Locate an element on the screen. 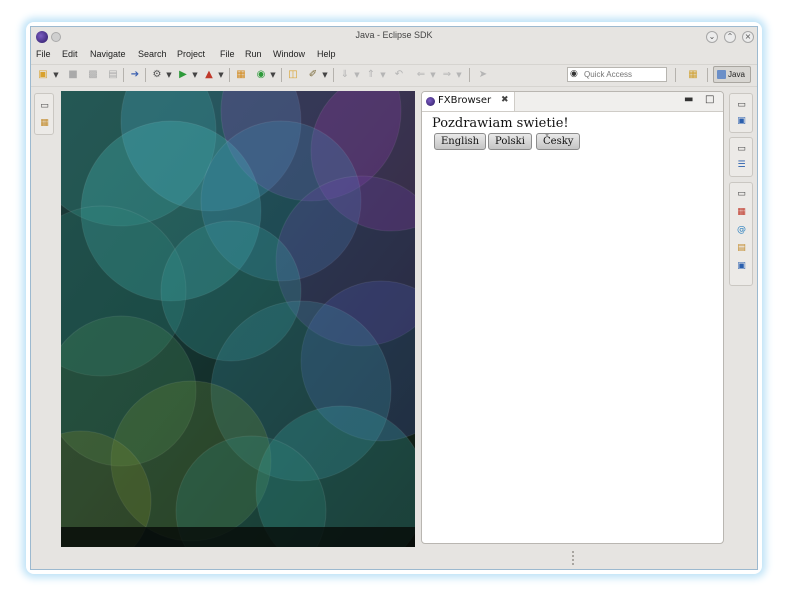  toggle-mark-icon: ➔ is located at coordinates (135, 75).